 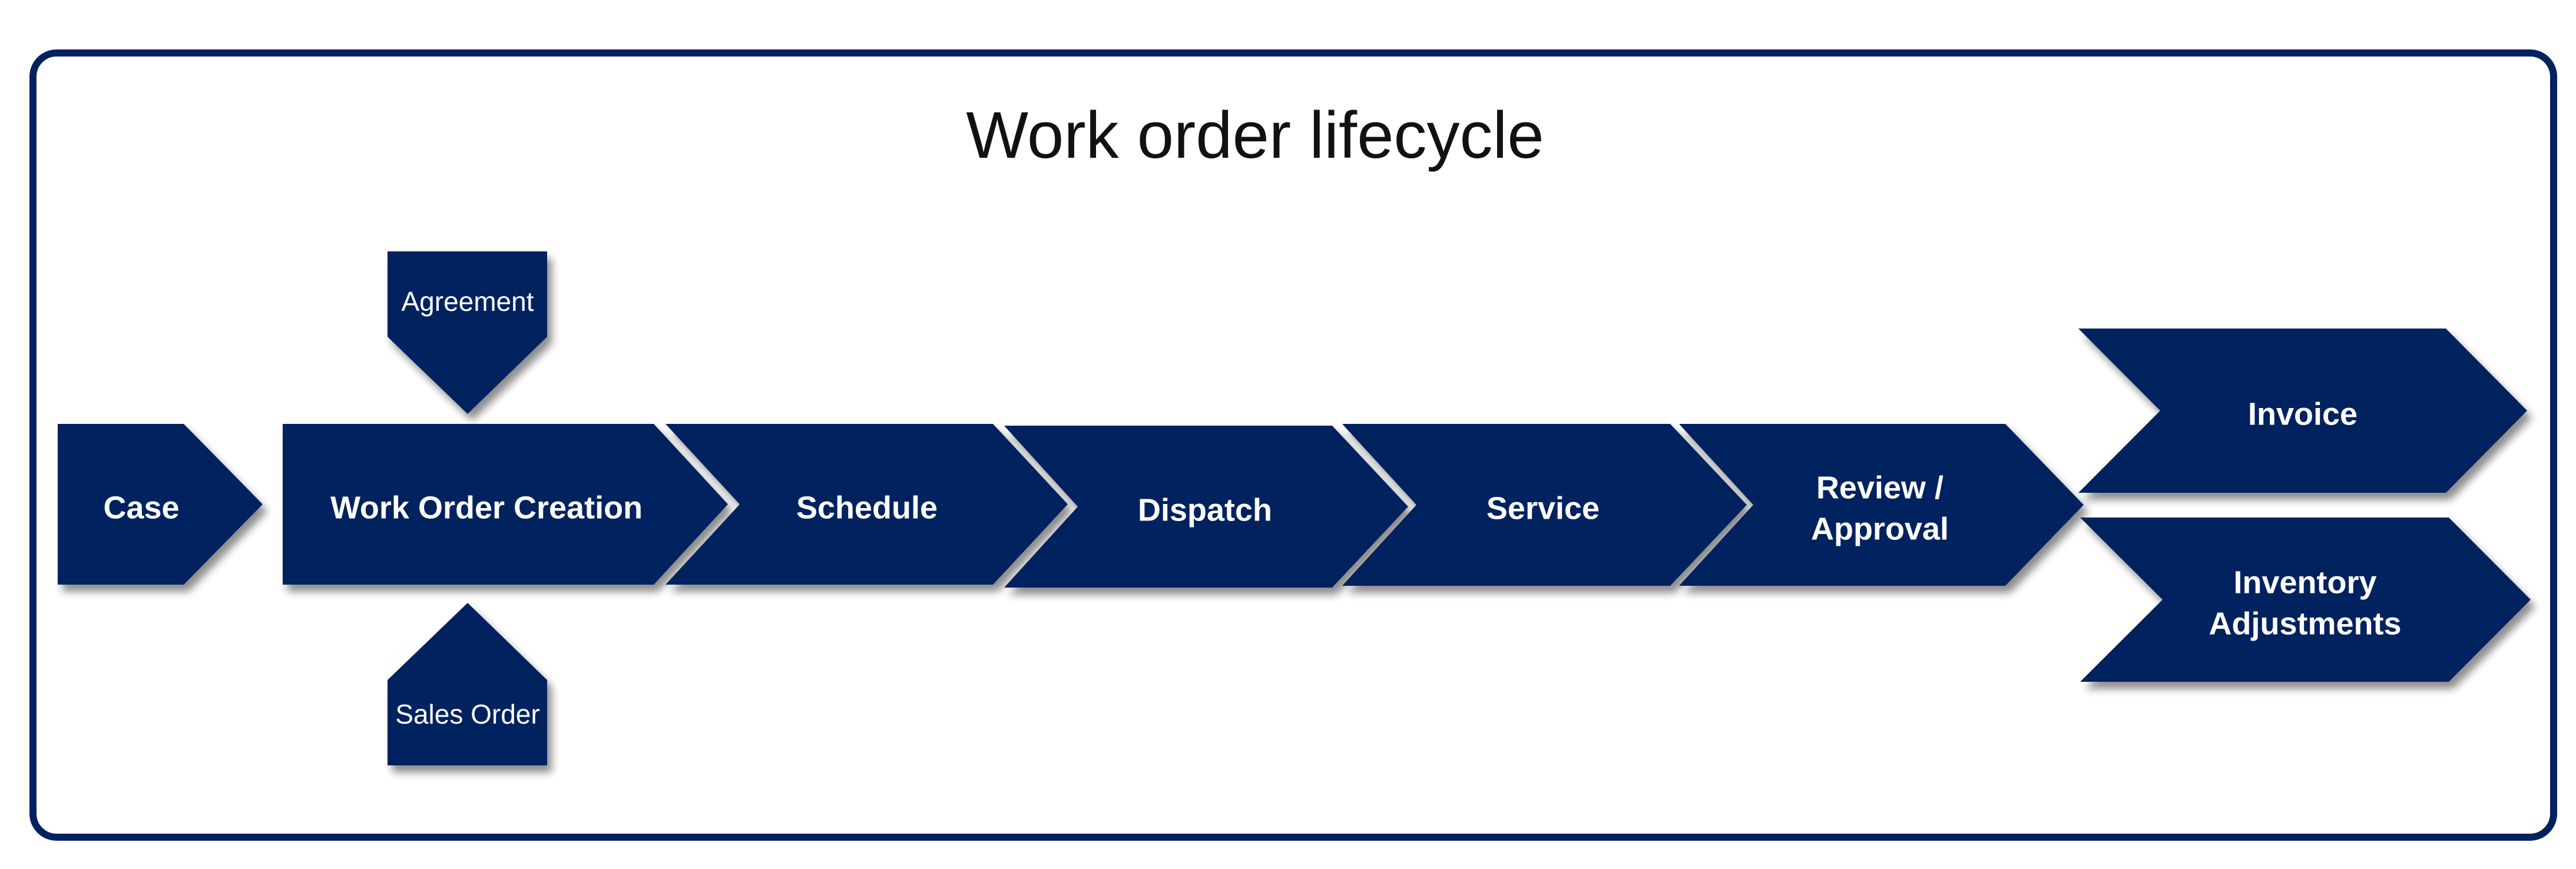 I want to click on step-case-label: Case, so click(x=141, y=507).